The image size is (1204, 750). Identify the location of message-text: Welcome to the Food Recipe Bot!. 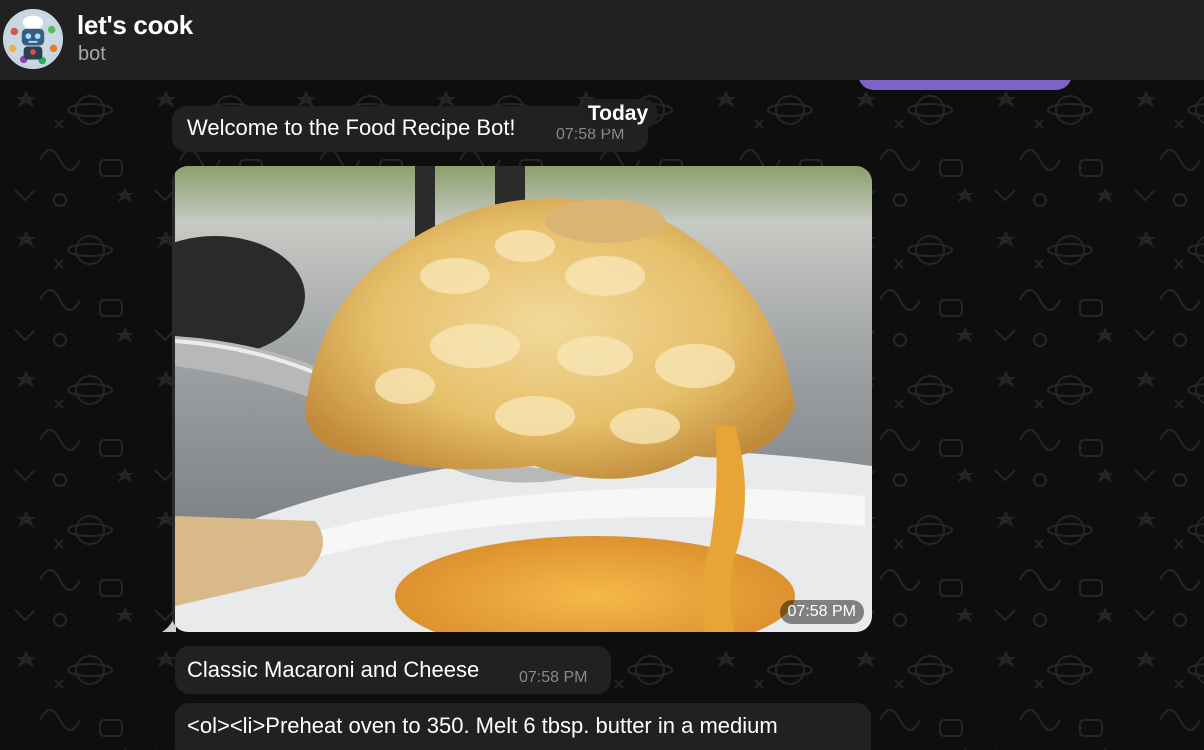
(351, 127).